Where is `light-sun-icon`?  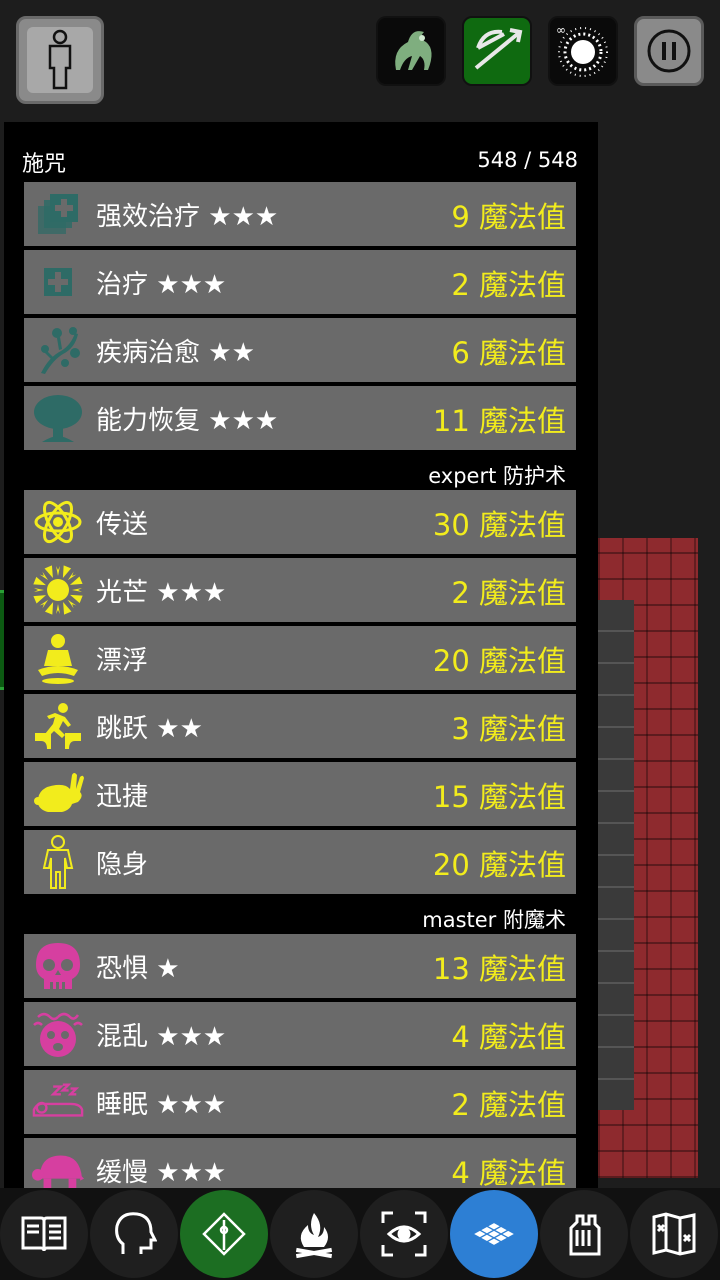
light-sun-icon is located at coordinates (58, 590).